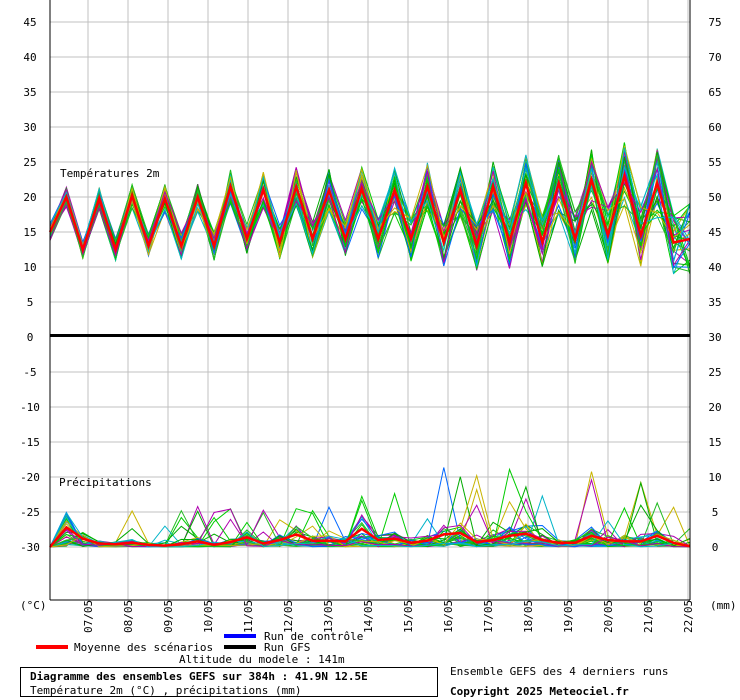 Image resolution: width=740 pixels, height=700 pixels. I want to click on temp-right-tick: 35, so click(714, 302).